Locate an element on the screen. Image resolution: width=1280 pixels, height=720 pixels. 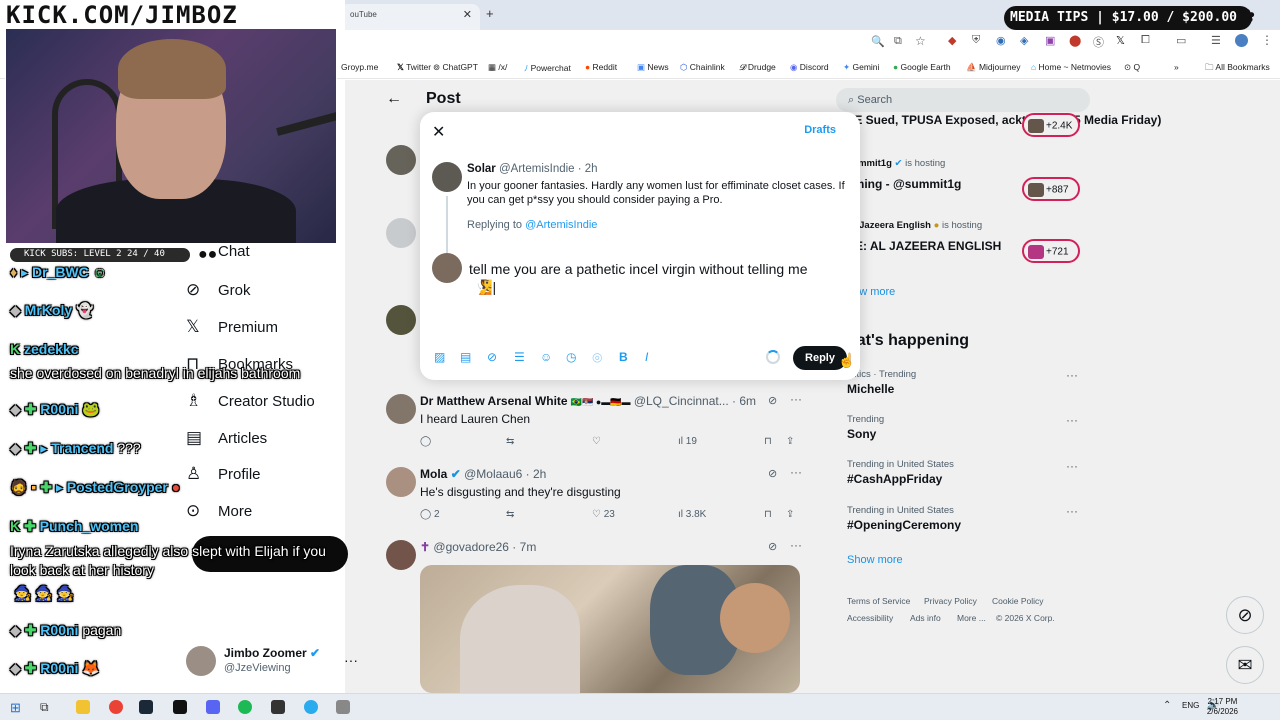
footer-link: Privacy Policy is located at coordinates (950, 601).